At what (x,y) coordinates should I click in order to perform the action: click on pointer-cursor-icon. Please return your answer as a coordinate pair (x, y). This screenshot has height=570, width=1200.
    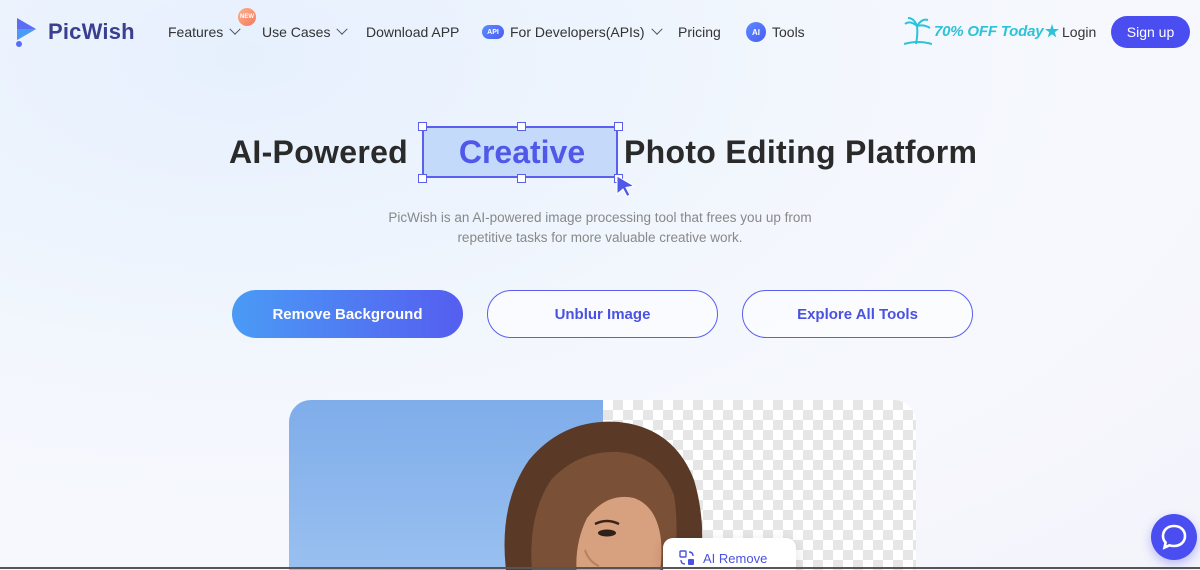
    Looking at the image, I should click on (626, 186).